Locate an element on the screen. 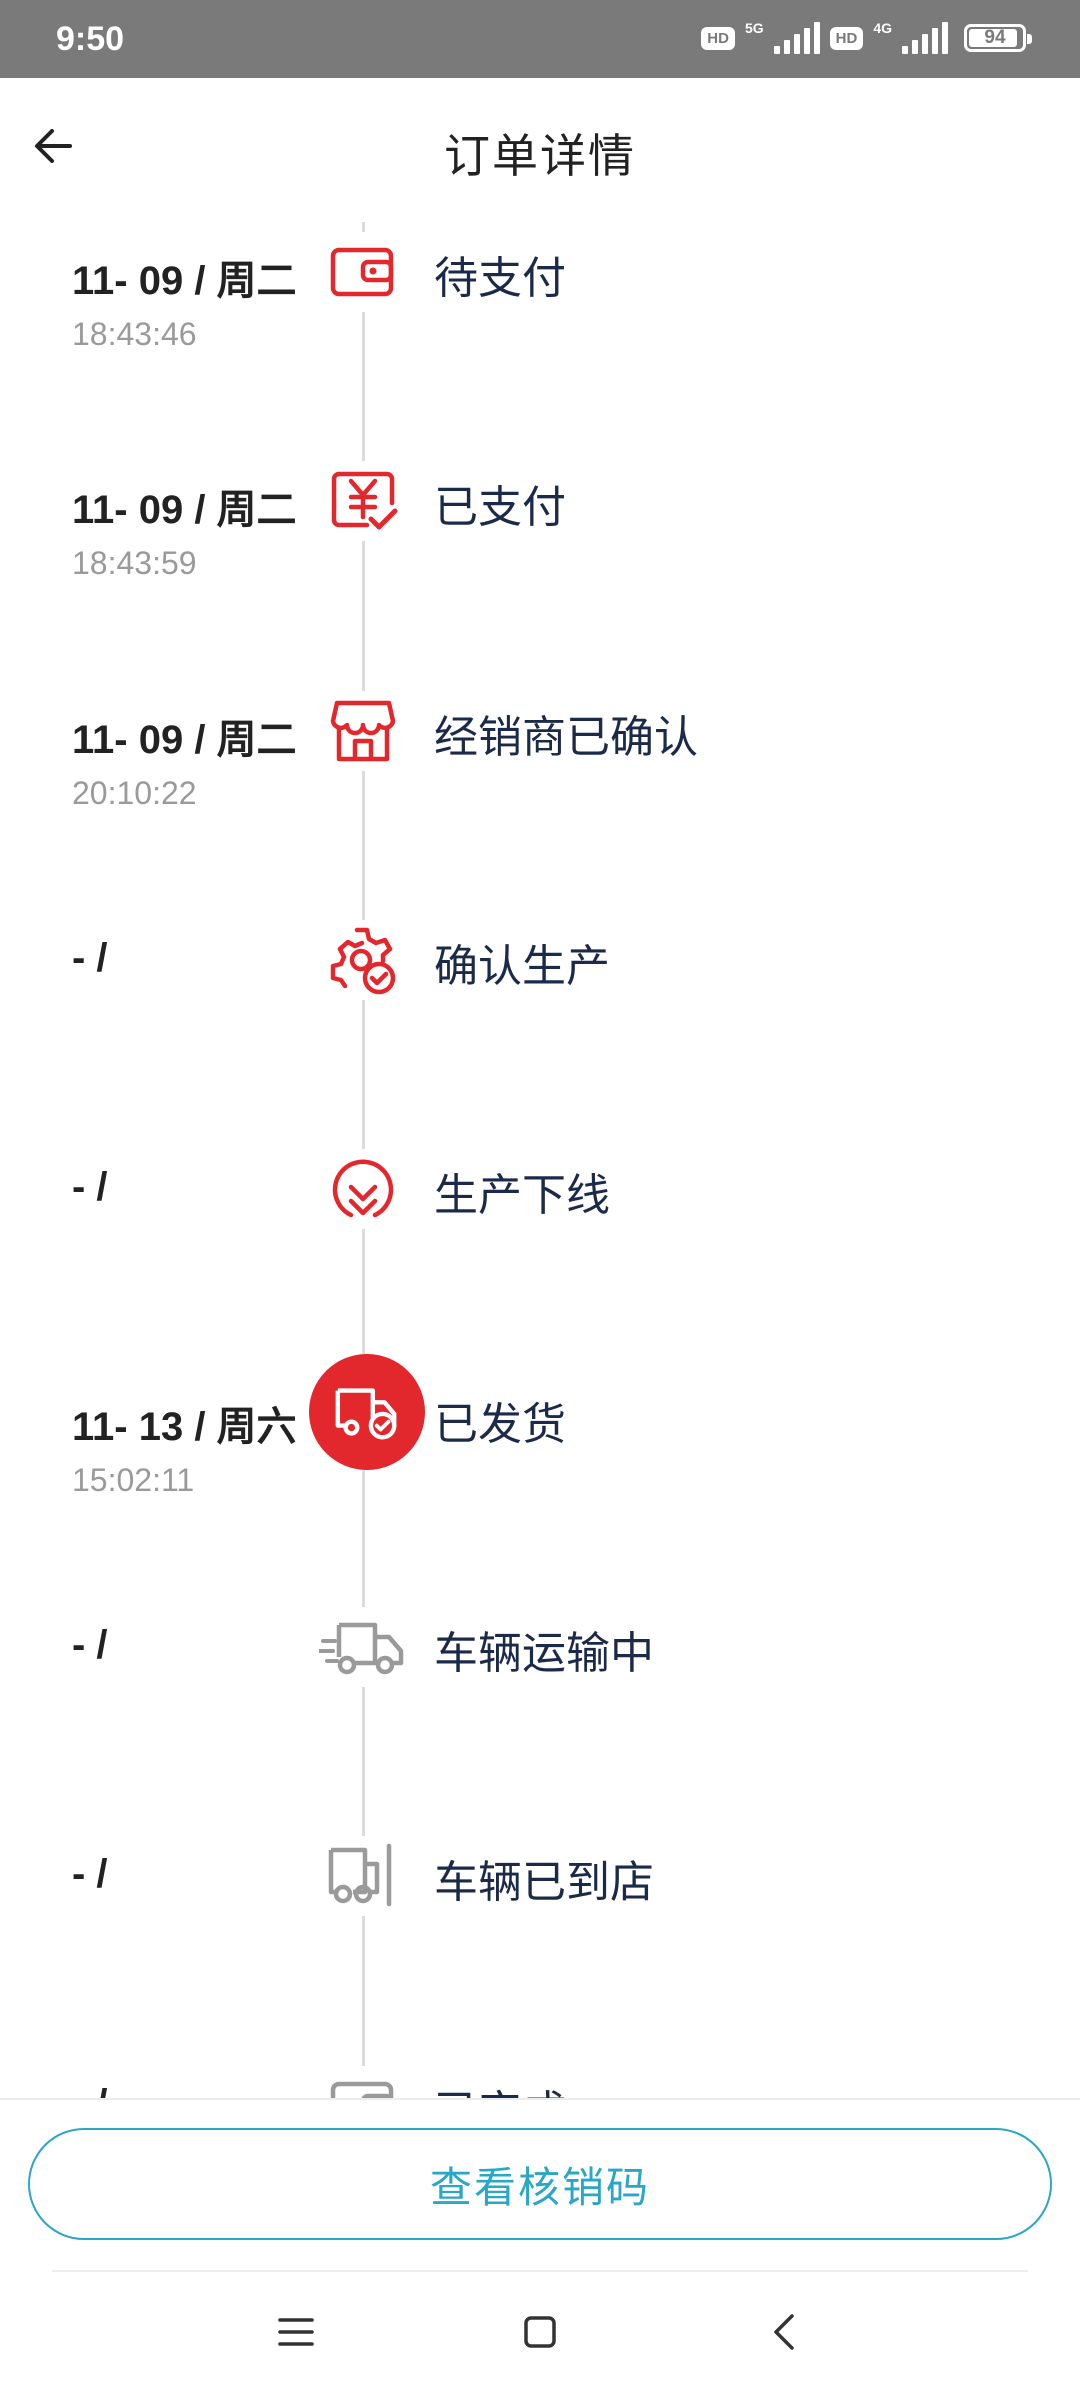 The image size is (1080, 2402). paid-yen-icon is located at coordinates (363, 501).